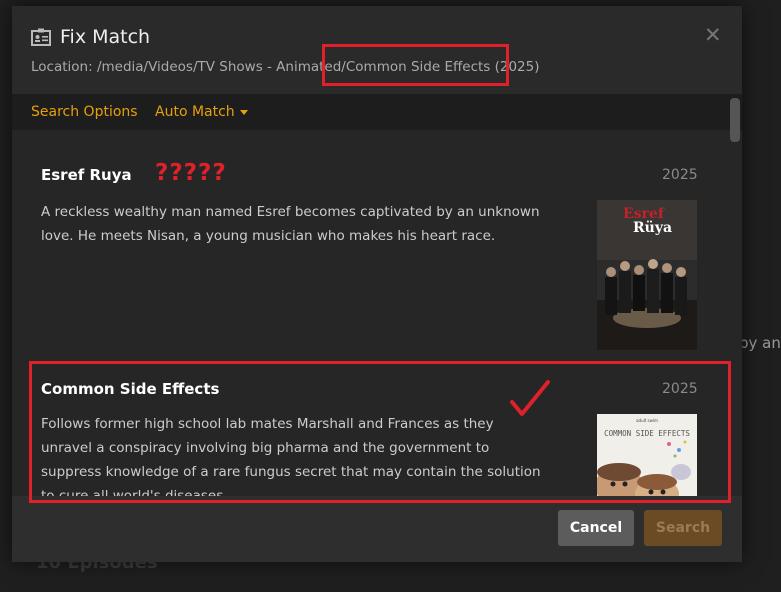 This screenshot has height=592, width=781. What do you see at coordinates (243, 112) in the screenshot?
I see `caret-down-icon` at bounding box center [243, 112].